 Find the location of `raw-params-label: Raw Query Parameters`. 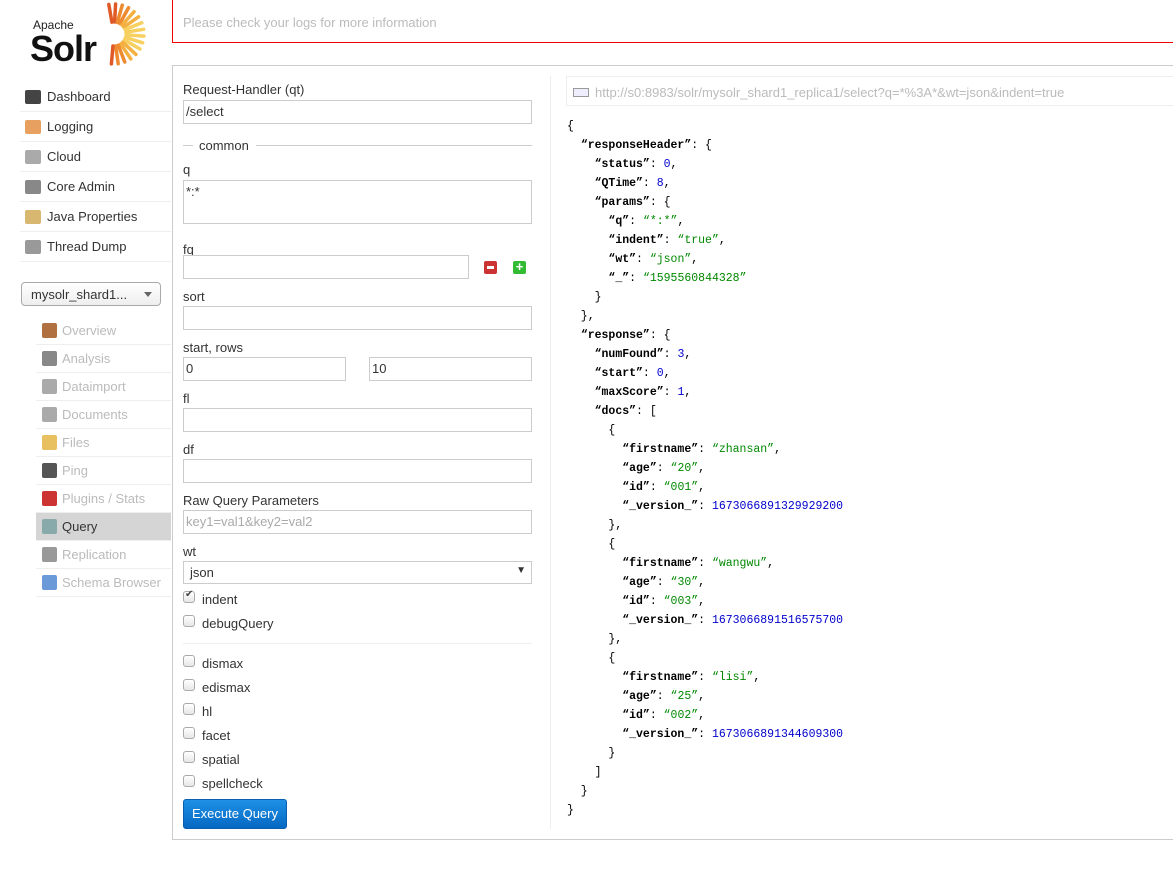

raw-params-label: Raw Query Parameters is located at coordinates (251, 500).